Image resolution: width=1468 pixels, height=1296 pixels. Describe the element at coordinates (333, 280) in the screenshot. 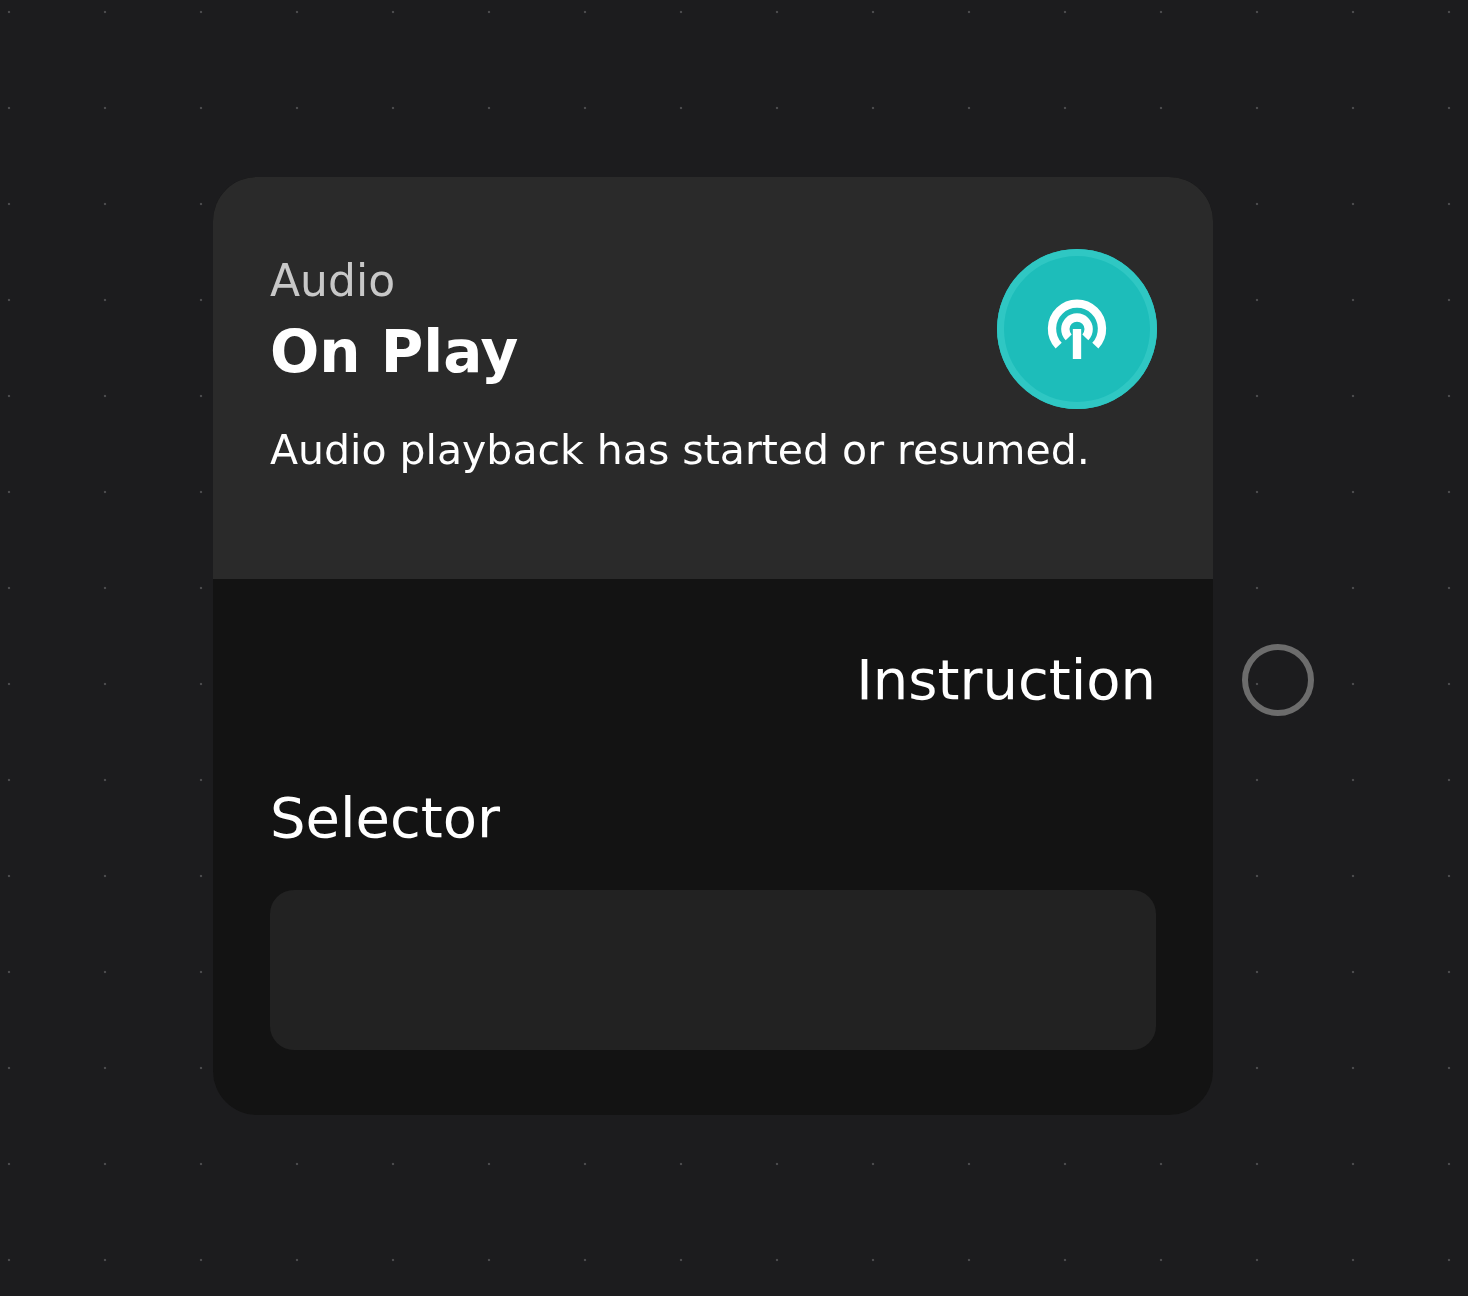

I see `node-category: Audio` at that location.